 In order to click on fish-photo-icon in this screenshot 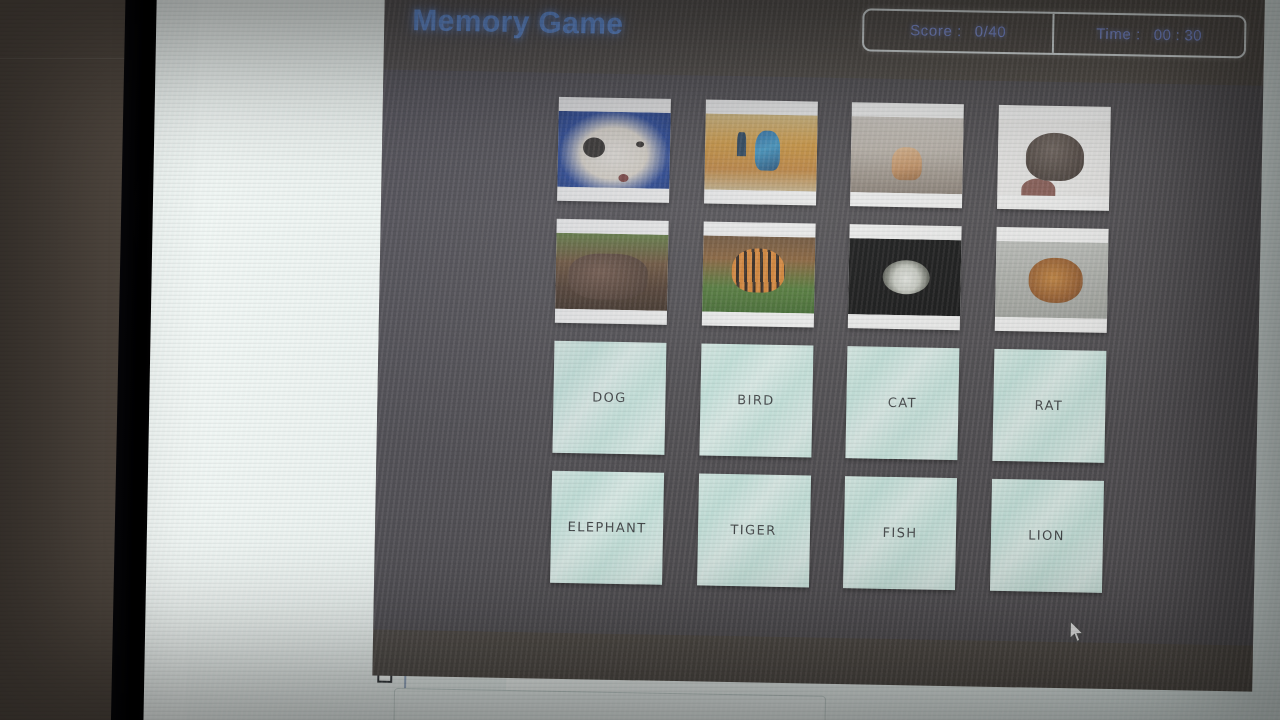, I will do `click(905, 277)`.